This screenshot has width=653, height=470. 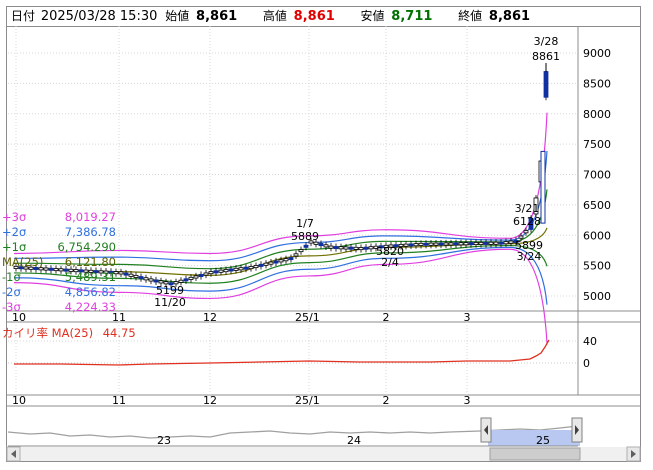 I want to click on legend-row: +3σ 8,019.27, so click(x=59, y=217).